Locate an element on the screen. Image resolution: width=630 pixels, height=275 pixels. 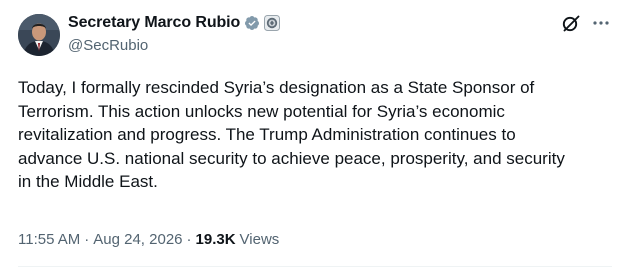
tweet-date: Aug 24, 2026 is located at coordinates (137, 239).